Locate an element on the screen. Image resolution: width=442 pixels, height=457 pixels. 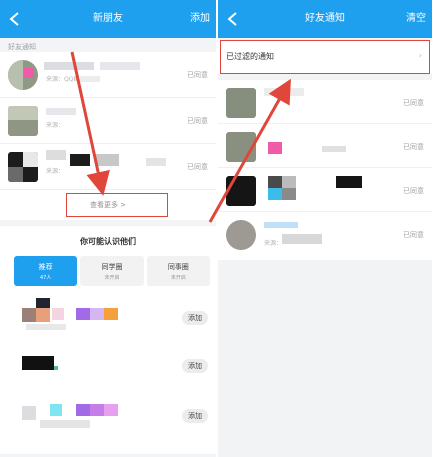
view-more-row: 查看更多 > is located at coordinates (108, 205).